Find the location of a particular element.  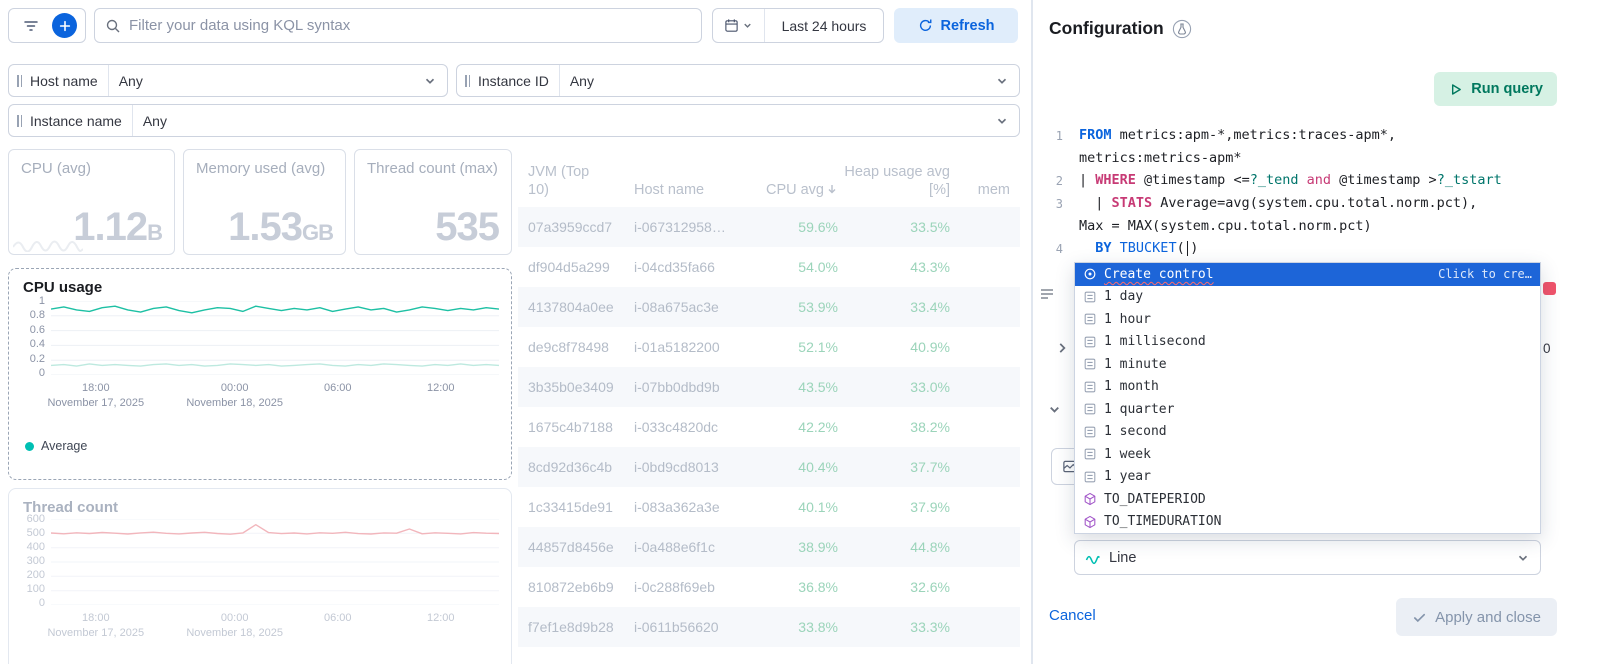

column-header-mem: mem is located at coordinates (987, 190).